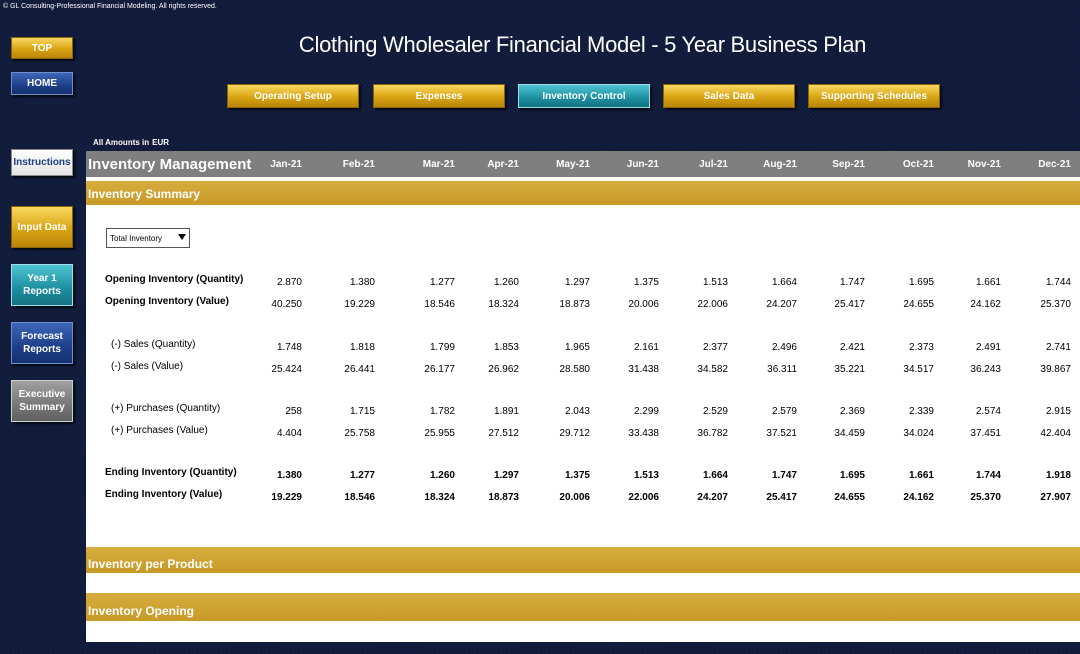  What do you see at coordinates (985, 304) in the screenshot?
I see `table-cell: 24.162` at bounding box center [985, 304].